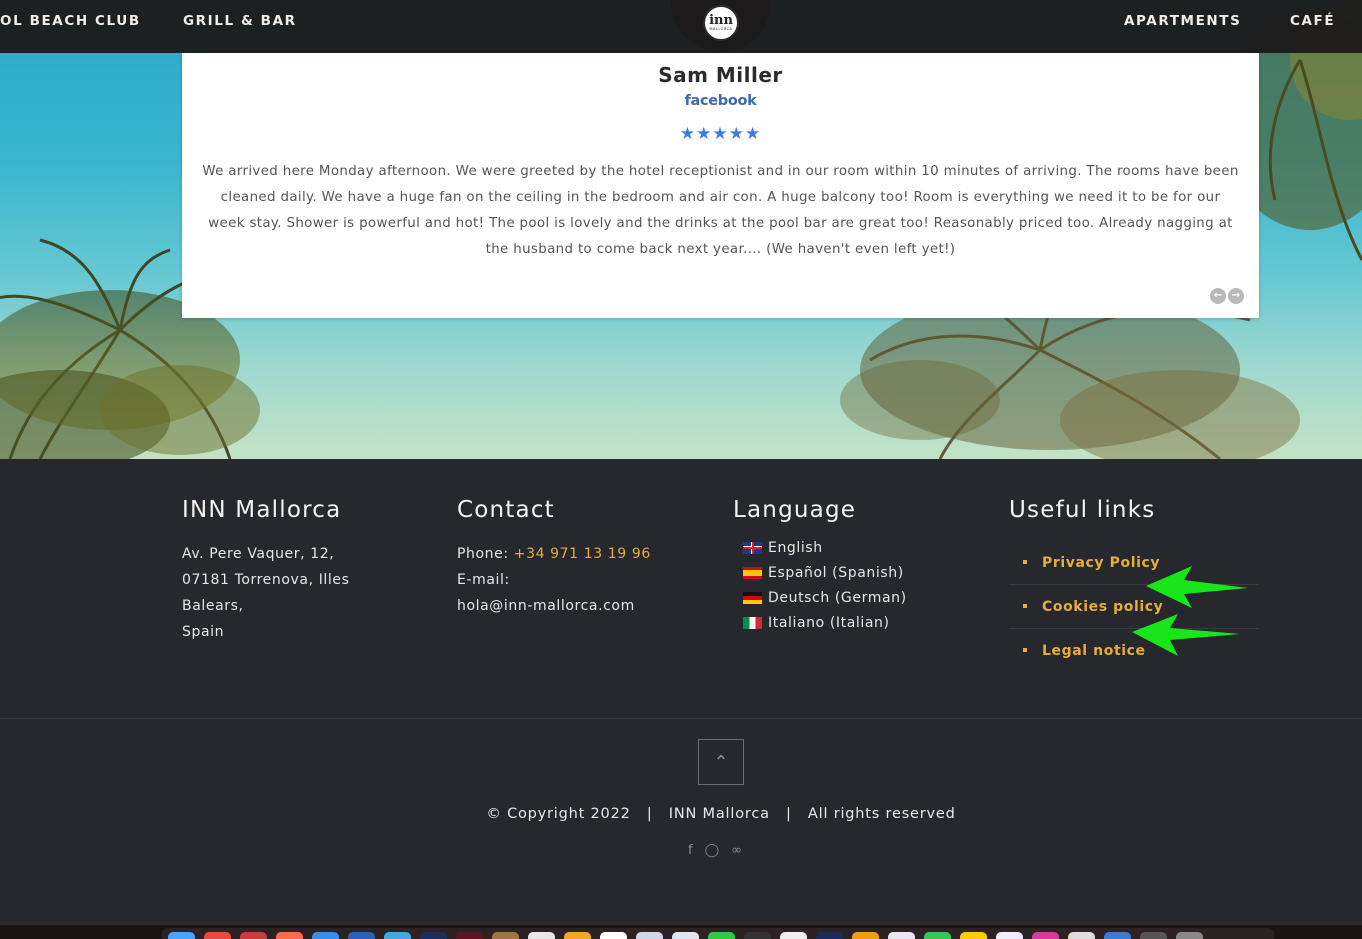  I want to click on language-option-english: English, so click(825, 547).